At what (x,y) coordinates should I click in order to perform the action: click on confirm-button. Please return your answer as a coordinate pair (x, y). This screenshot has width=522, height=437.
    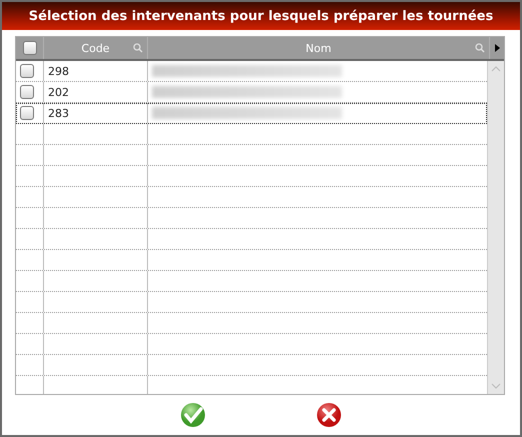
    Looking at the image, I should click on (193, 415).